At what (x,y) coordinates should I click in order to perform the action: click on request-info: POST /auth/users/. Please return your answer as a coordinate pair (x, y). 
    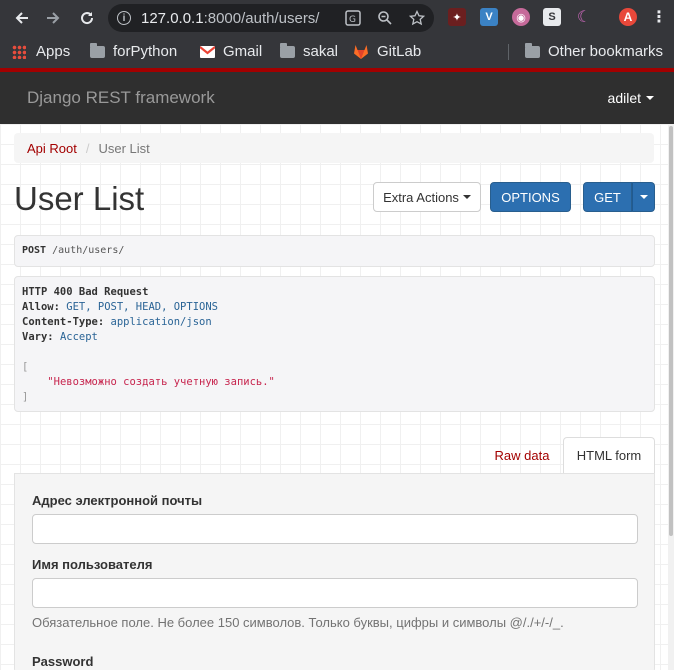
    Looking at the image, I should click on (334, 251).